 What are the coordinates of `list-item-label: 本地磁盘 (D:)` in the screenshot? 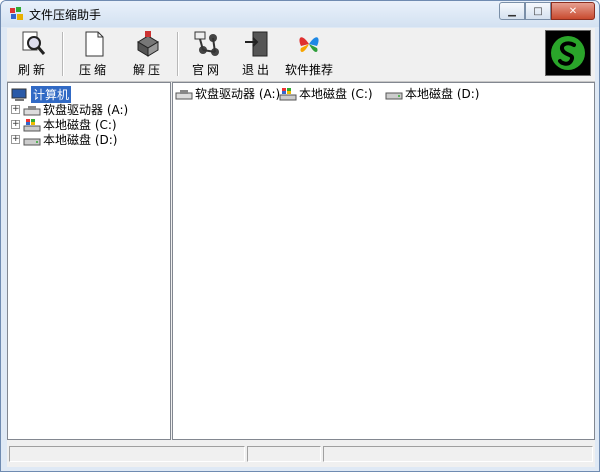 It's located at (442, 94).